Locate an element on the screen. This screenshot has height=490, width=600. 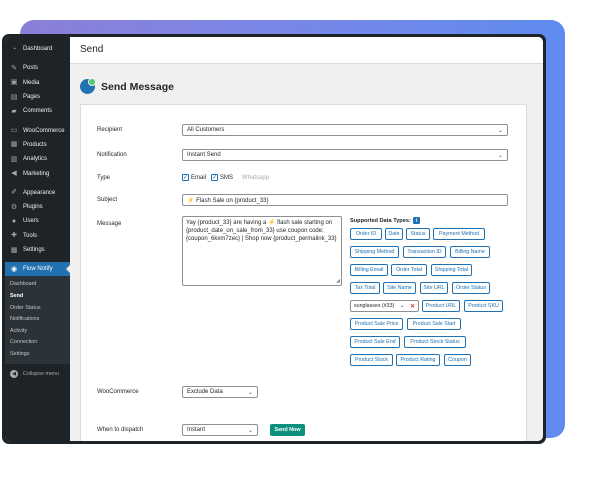
submenu-item-settings: Settings is located at coordinates (37, 355).